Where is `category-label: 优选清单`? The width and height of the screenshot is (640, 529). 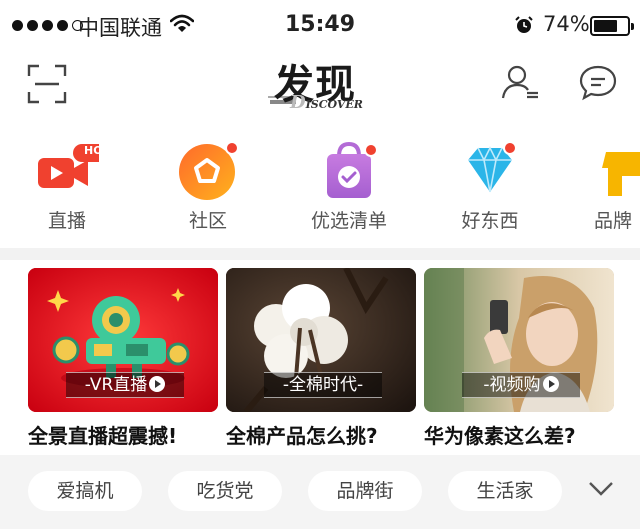
category-label: 优选清单 is located at coordinates (348, 221).